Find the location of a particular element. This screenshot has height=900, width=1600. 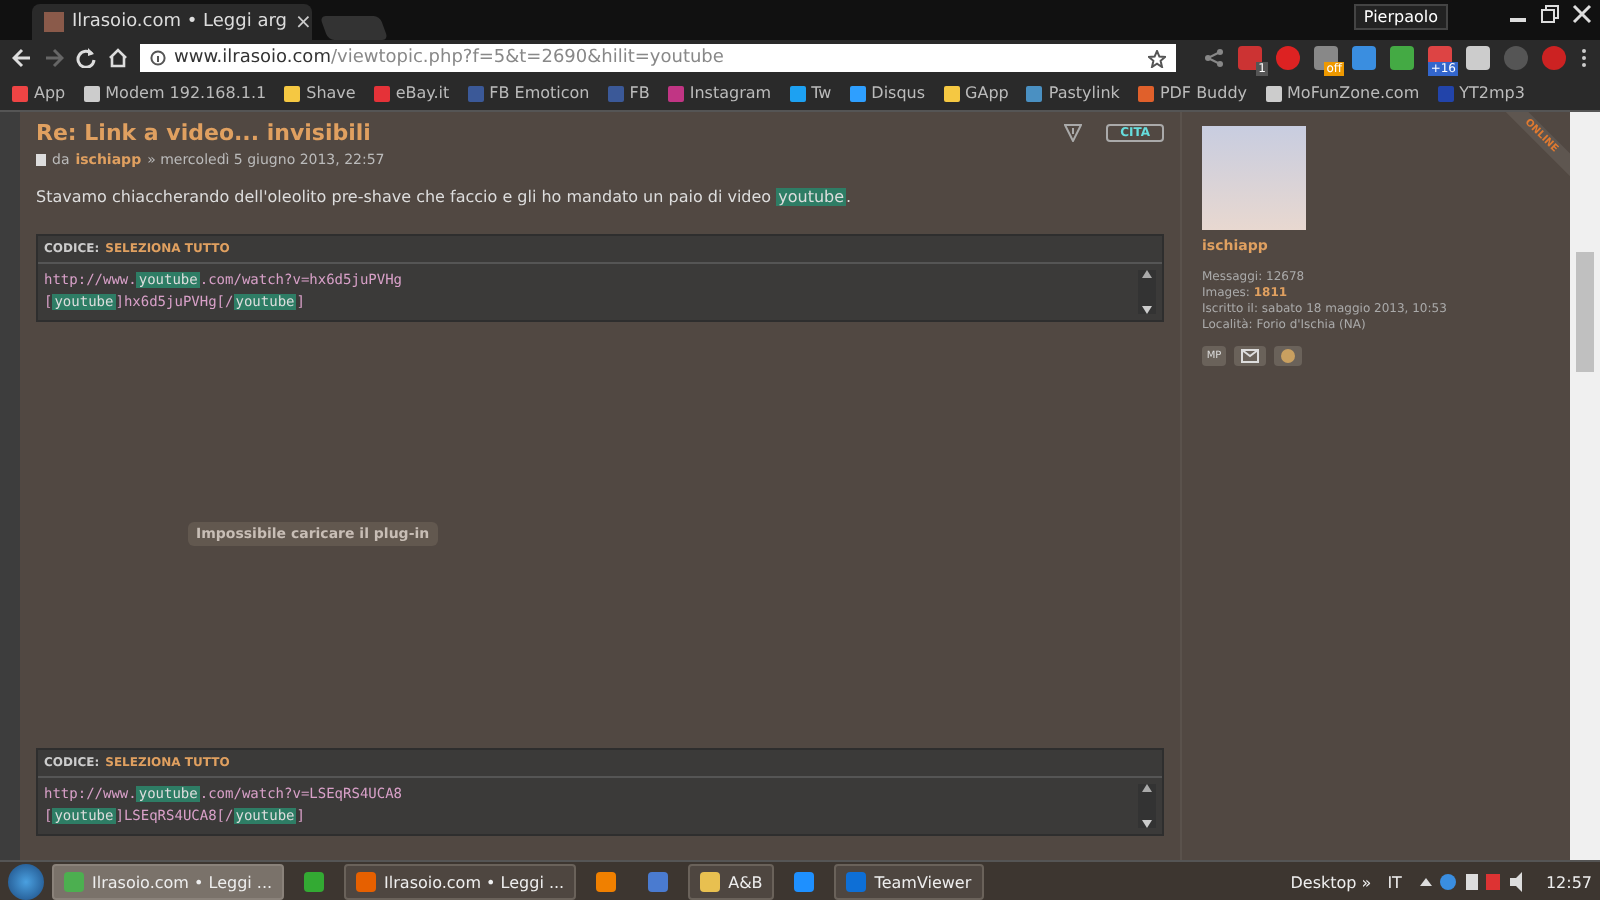

bookmark: Disqus is located at coordinates (887, 93).